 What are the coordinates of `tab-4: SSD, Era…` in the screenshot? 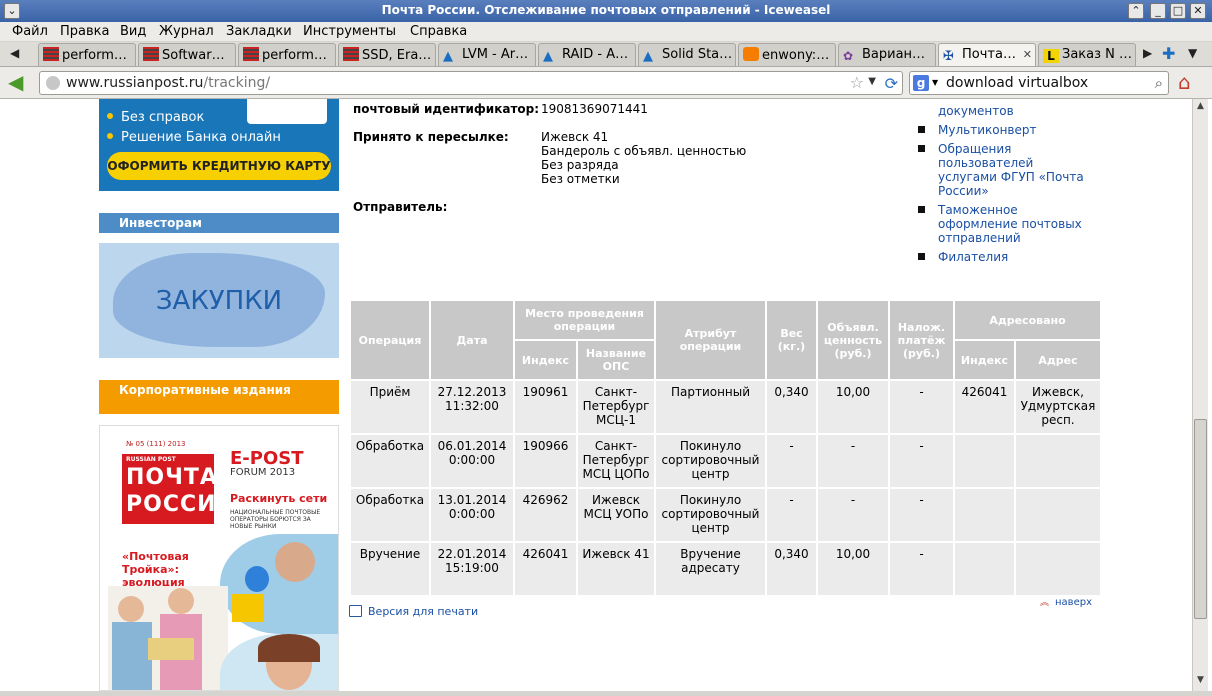 It's located at (387, 54).